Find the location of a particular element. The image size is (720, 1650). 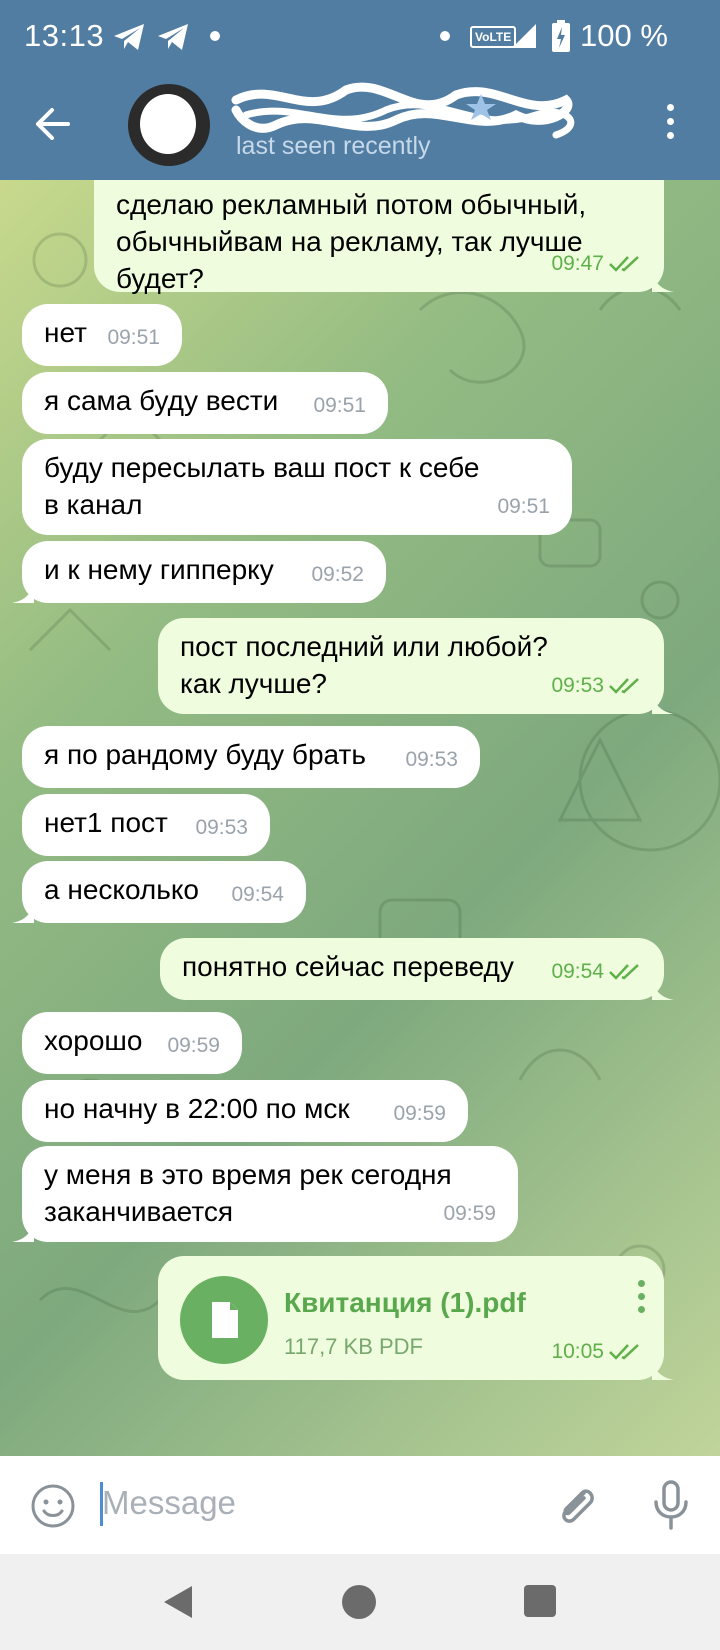

contact-avatar is located at coordinates (169, 125).